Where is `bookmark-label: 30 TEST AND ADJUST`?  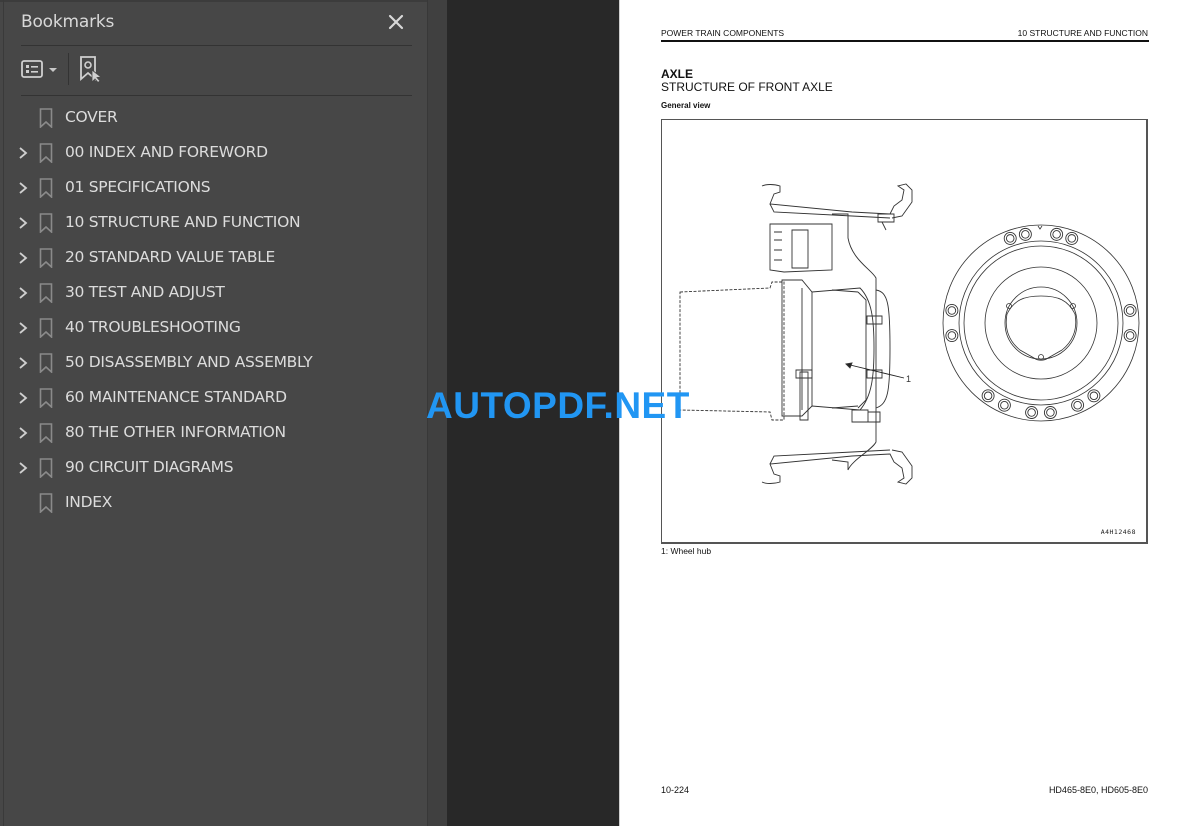
bookmark-label: 30 TEST AND ADJUST is located at coordinates (145, 292).